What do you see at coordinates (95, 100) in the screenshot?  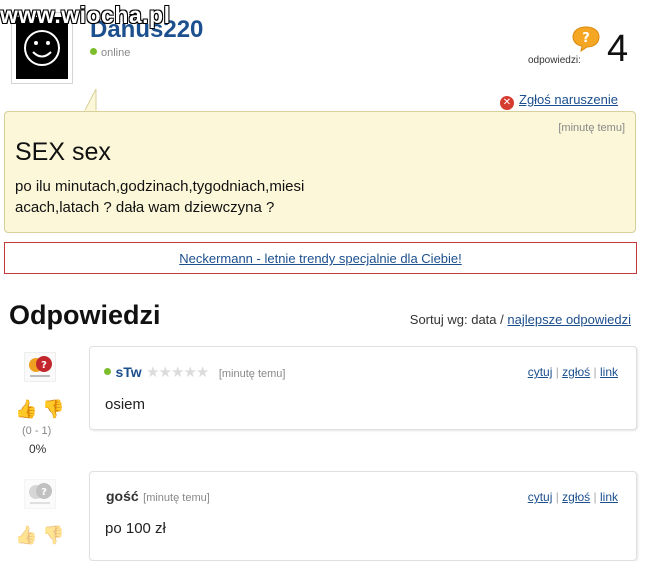 I see `question-box-tail` at bounding box center [95, 100].